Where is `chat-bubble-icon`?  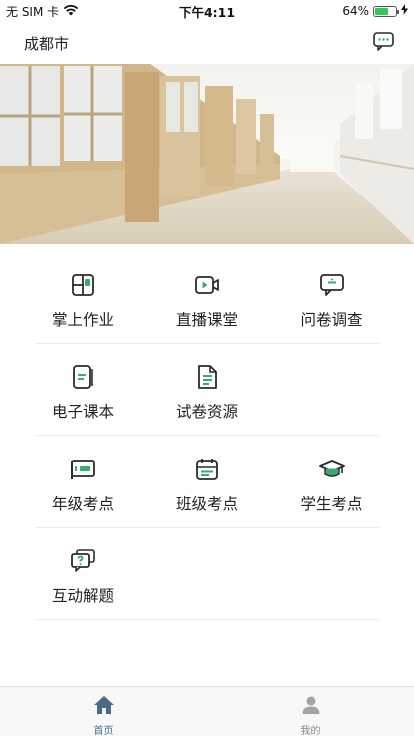
chat-bubble-icon is located at coordinates (383, 43).